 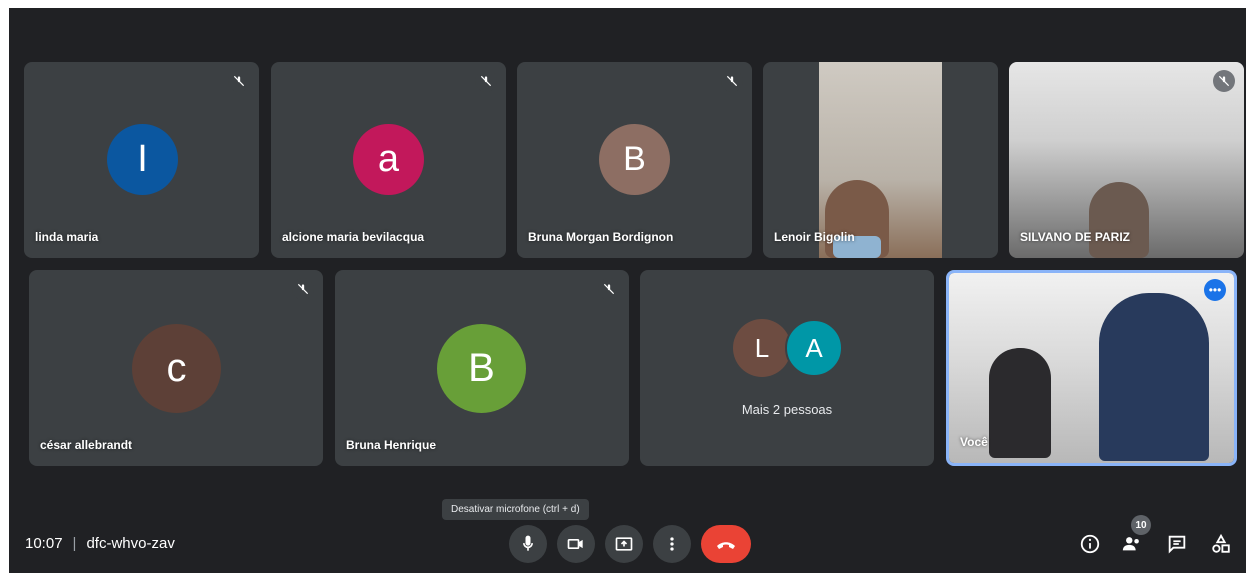 What do you see at coordinates (601, 237) in the screenshot?
I see `participant-name: Bruna Morgan Bordignon` at bounding box center [601, 237].